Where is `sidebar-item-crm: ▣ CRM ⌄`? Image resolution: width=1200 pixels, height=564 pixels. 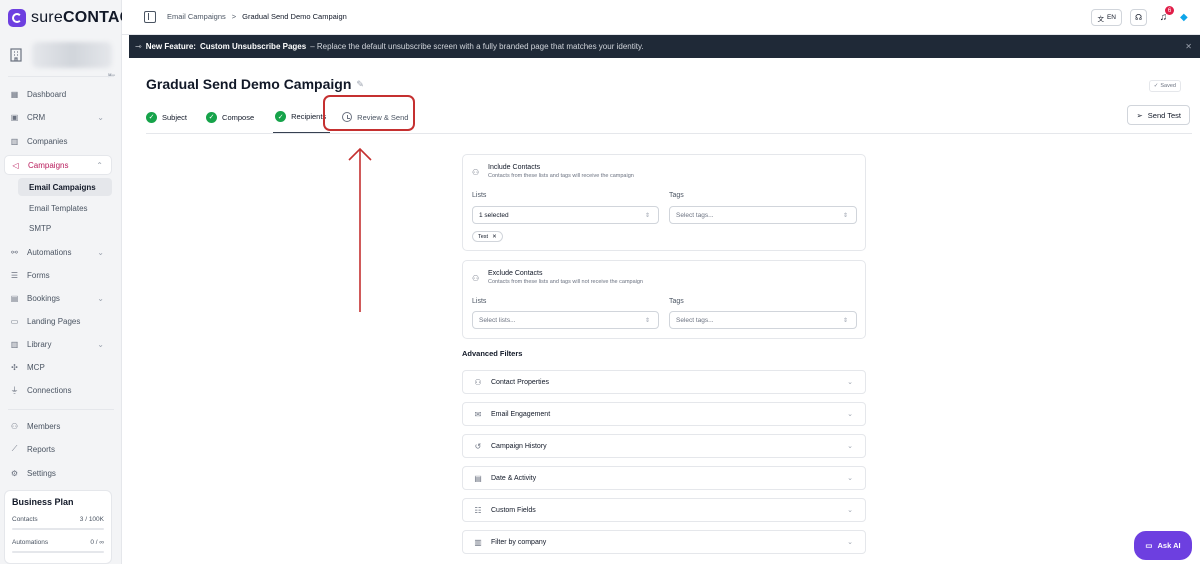
sidebar-item-crm: ▣ CRM ⌄ is located at coordinates (58, 117).